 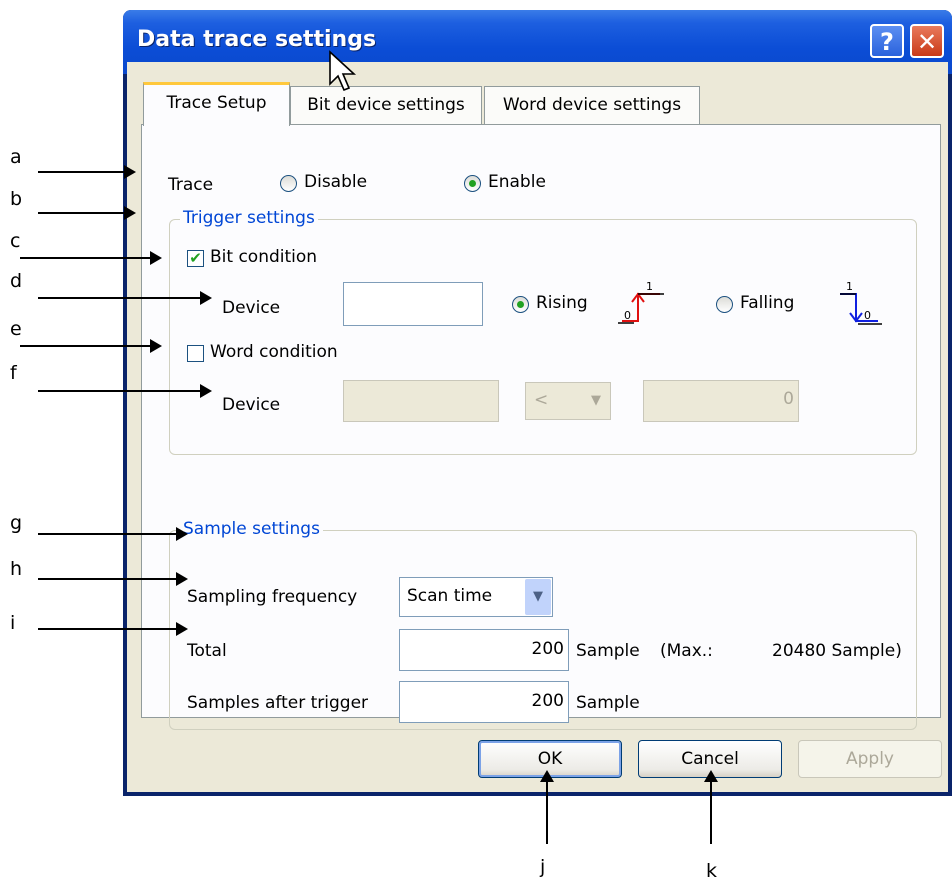 What do you see at coordinates (592, 105) in the screenshot?
I see `tab-word-device-settings: Word device settings` at bounding box center [592, 105].